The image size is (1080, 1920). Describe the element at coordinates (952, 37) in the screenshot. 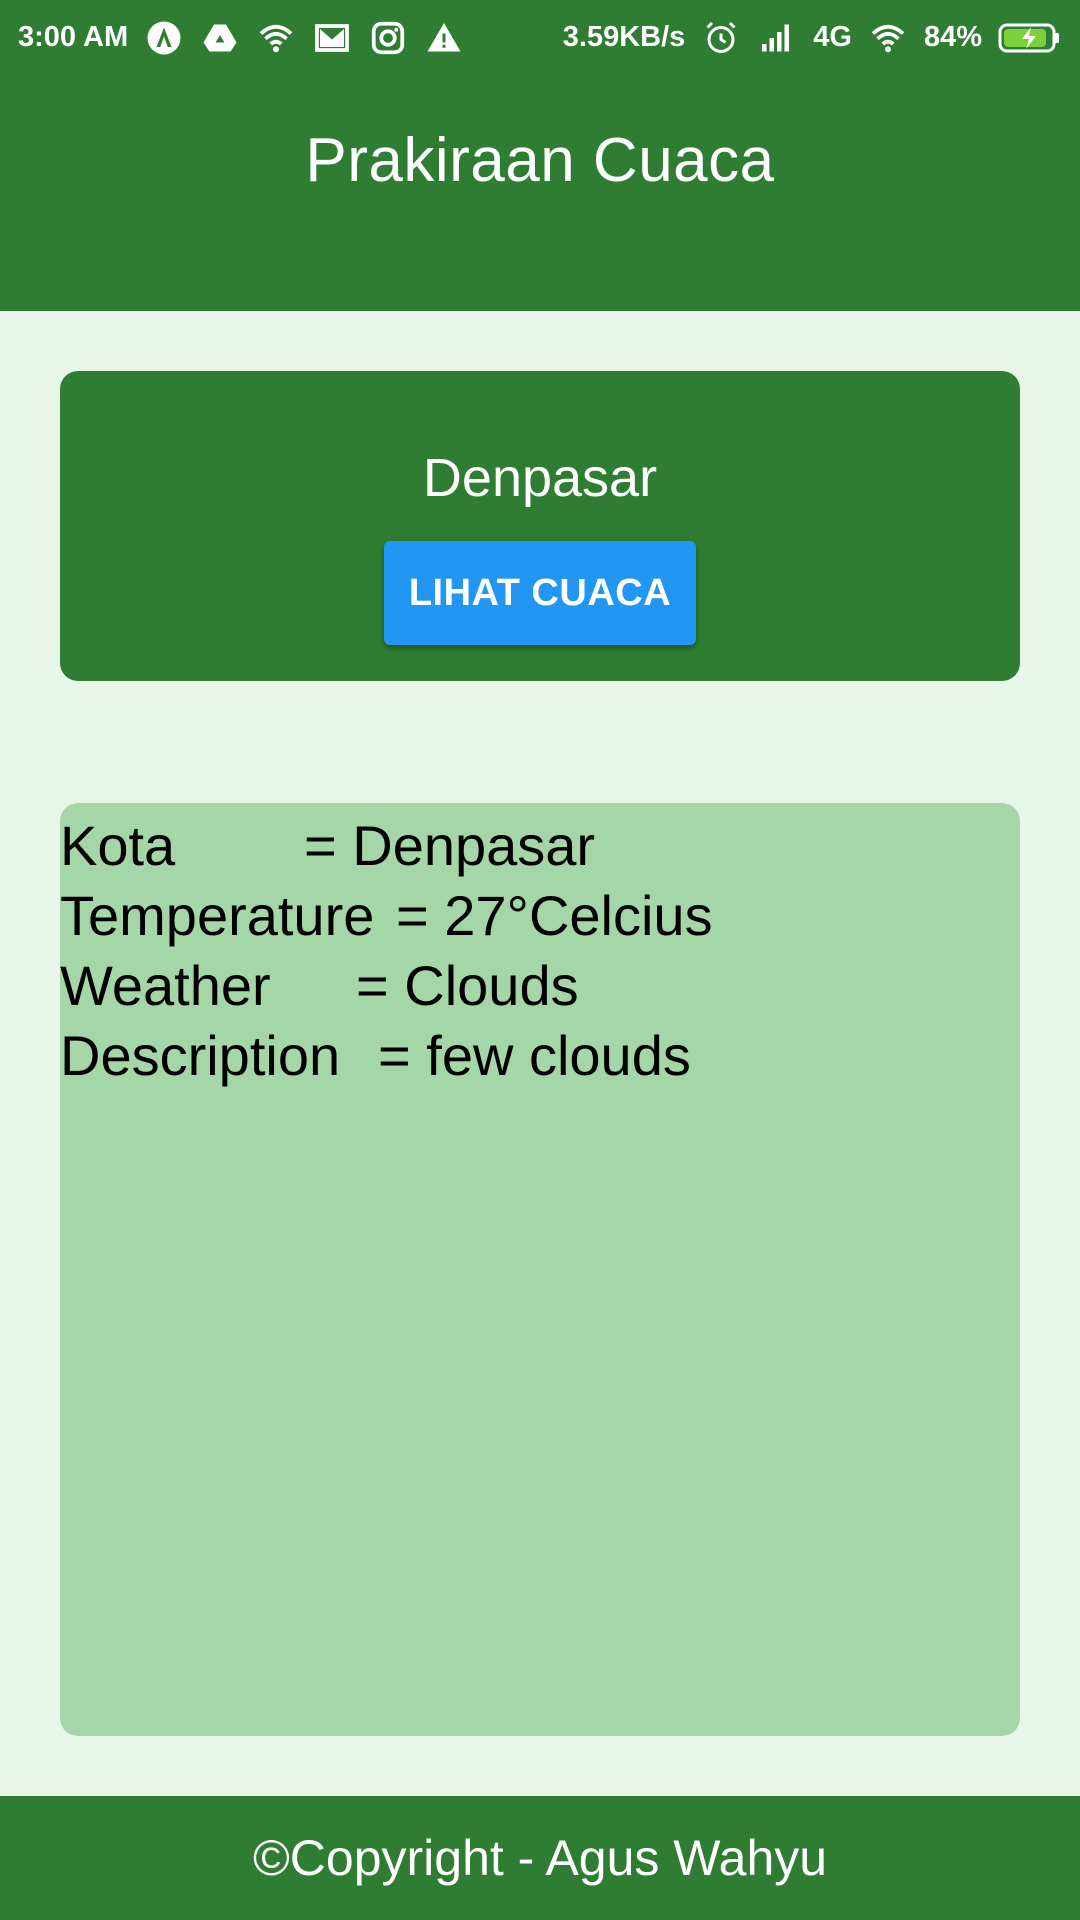

I see `battery-percent: 84%` at that location.